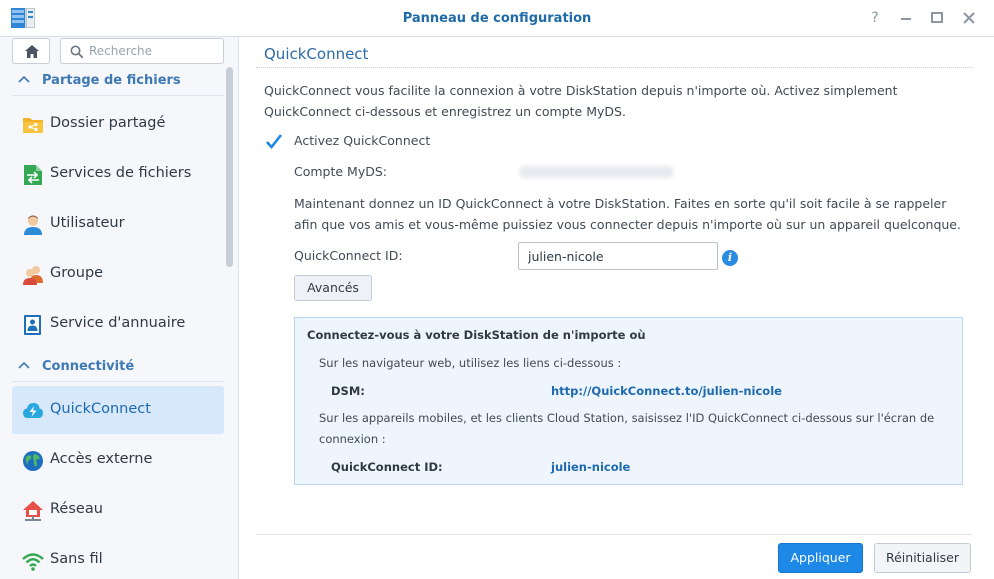 This screenshot has height=579, width=994. Describe the element at coordinates (33, 275) in the screenshot. I see `group-icon` at that location.